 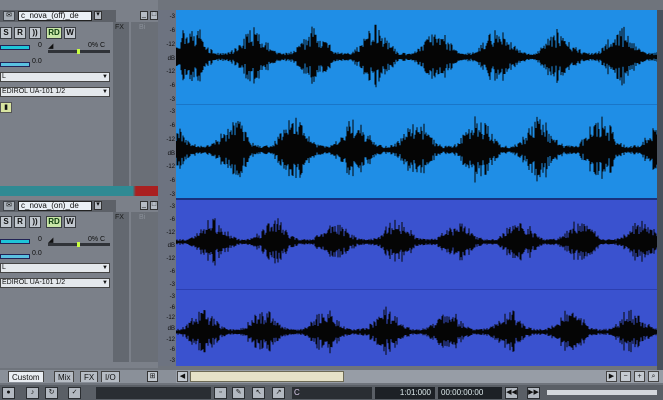 I want to click on track-1-record-button: R, so click(x=20, y=33).